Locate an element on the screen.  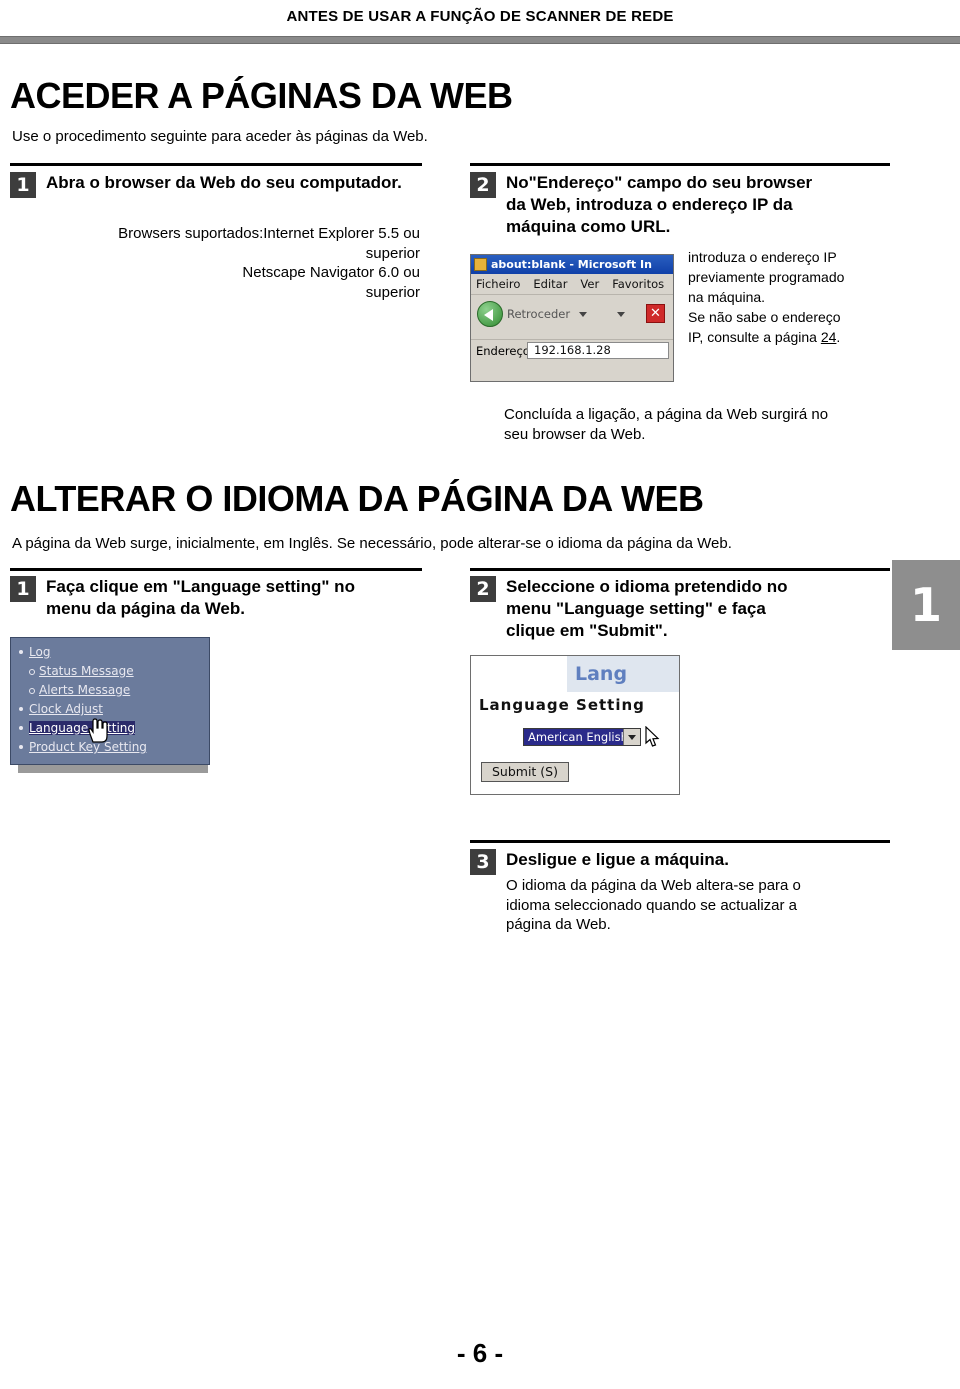
stop-icon: ✕ is located at coordinates (655, 313).